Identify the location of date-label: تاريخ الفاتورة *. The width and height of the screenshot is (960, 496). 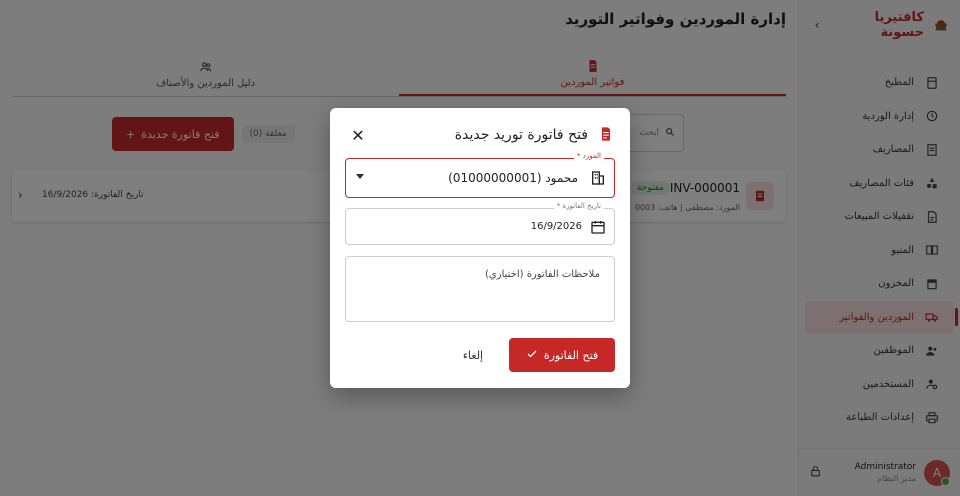
(578, 206).